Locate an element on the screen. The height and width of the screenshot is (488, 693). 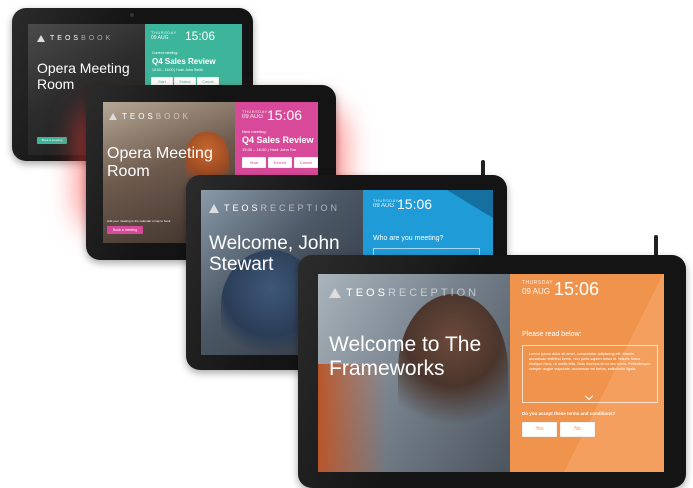
panel-accent-shape is located at coordinates (470, 204).